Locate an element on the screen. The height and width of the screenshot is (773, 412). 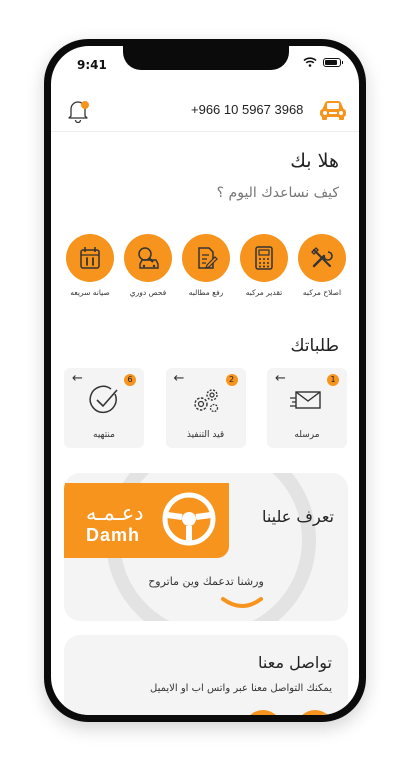
top-bar: +966 10 5967 3968 is located at coordinates (205, 111).